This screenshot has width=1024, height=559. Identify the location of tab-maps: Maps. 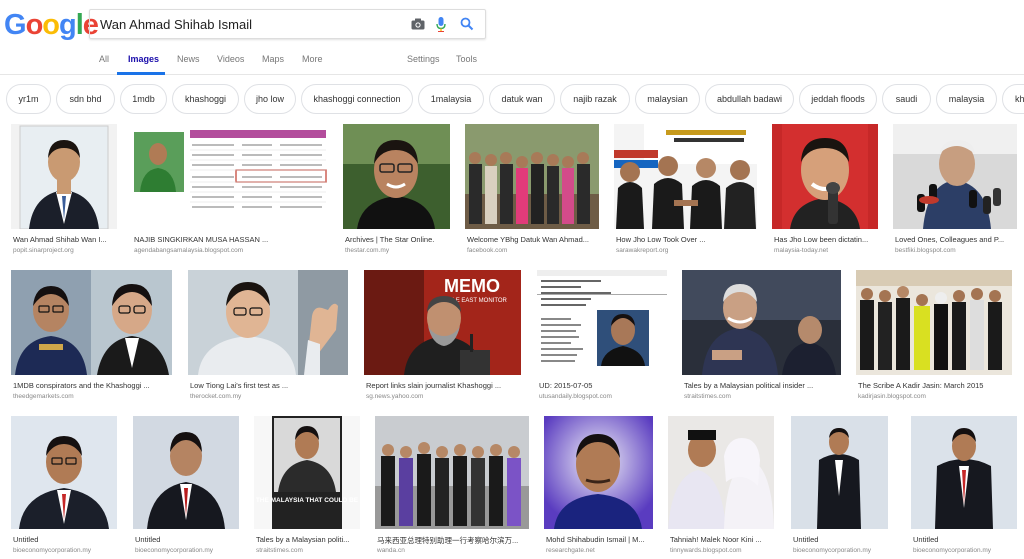
(273, 59).